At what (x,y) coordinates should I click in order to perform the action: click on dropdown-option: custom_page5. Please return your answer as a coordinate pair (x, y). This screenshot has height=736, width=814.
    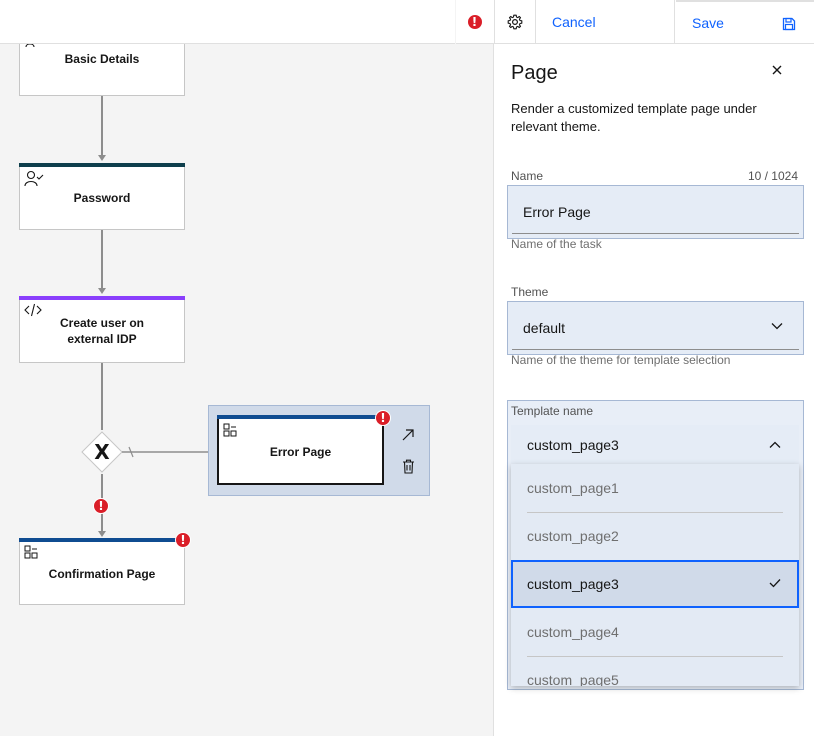
    Looking at the image, I should click on (655, 671).